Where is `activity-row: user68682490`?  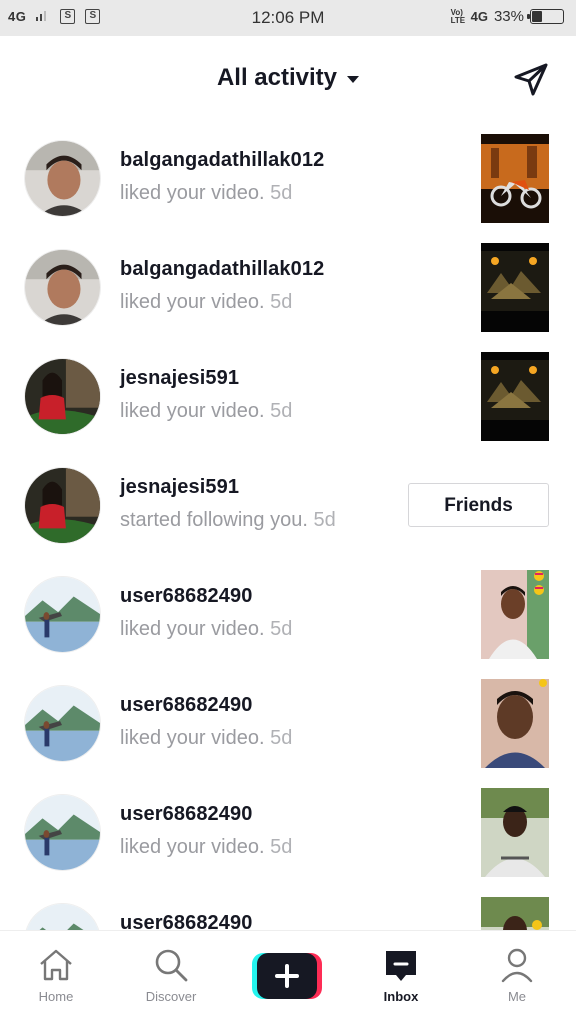
activity-row: user68682490 is located at coordinates (288, 907).